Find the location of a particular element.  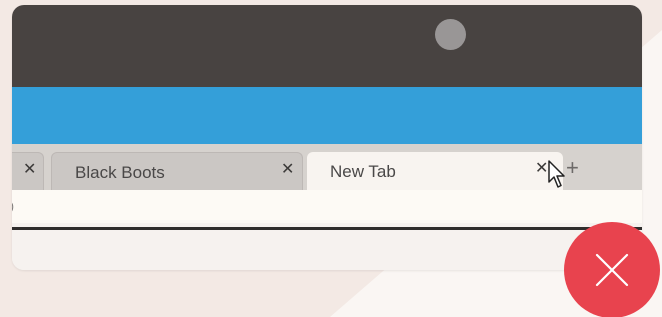

x-icon is located at coordinates (612, 270).